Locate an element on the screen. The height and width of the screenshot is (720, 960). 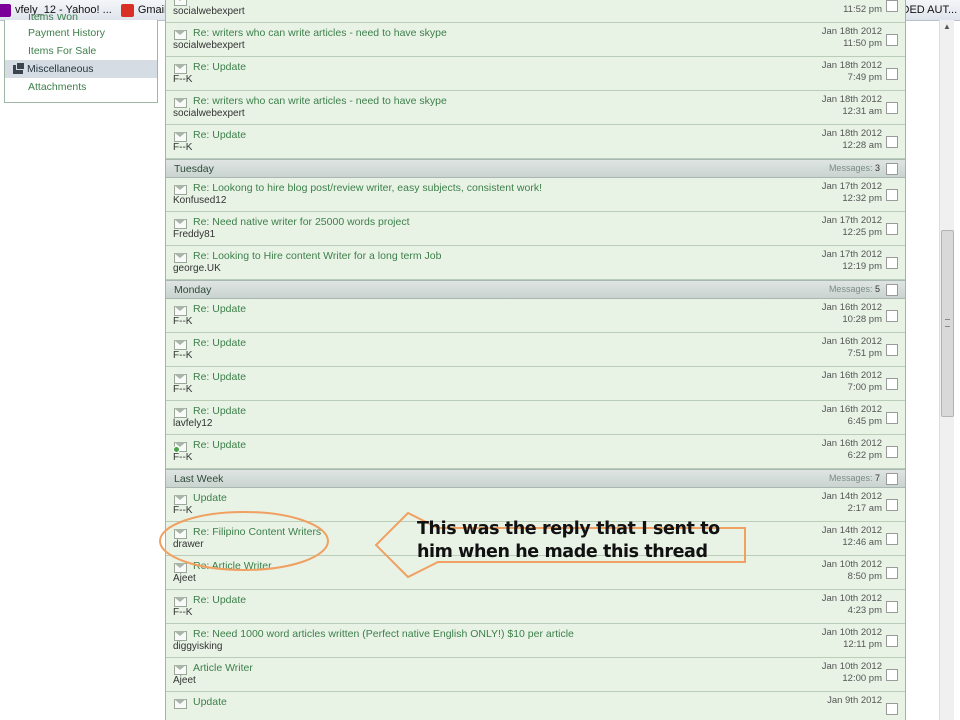
message-author-link: Konfused12 is located at coordinates (199, 200).